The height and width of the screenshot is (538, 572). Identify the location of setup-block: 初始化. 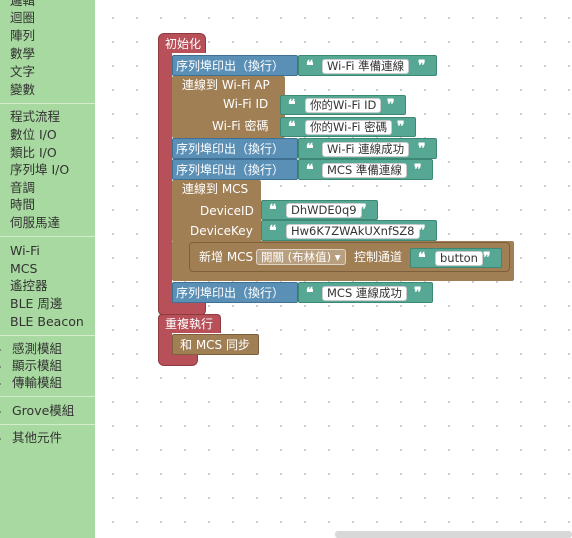
(182, 43).